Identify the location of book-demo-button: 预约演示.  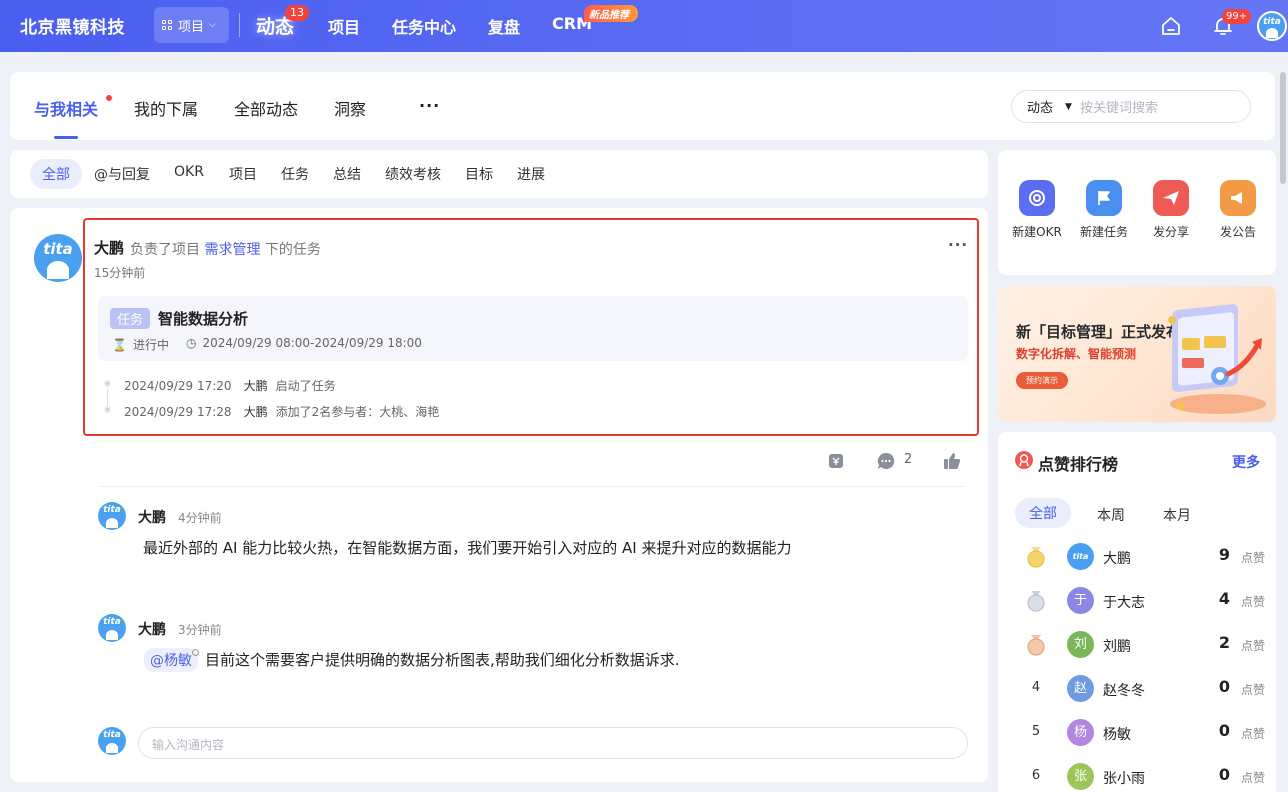
(1042, 380).